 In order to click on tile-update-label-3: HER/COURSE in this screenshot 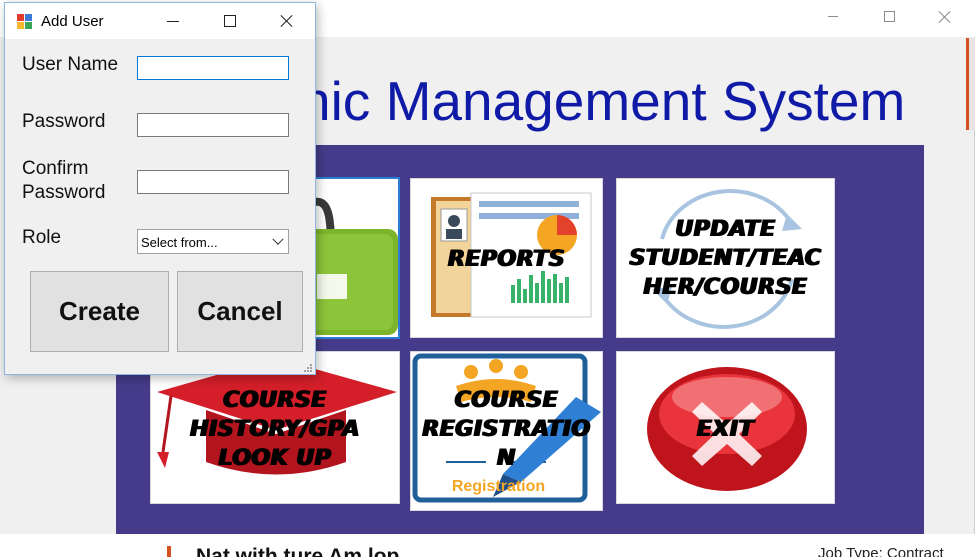, I will do `click(725, 287)`.